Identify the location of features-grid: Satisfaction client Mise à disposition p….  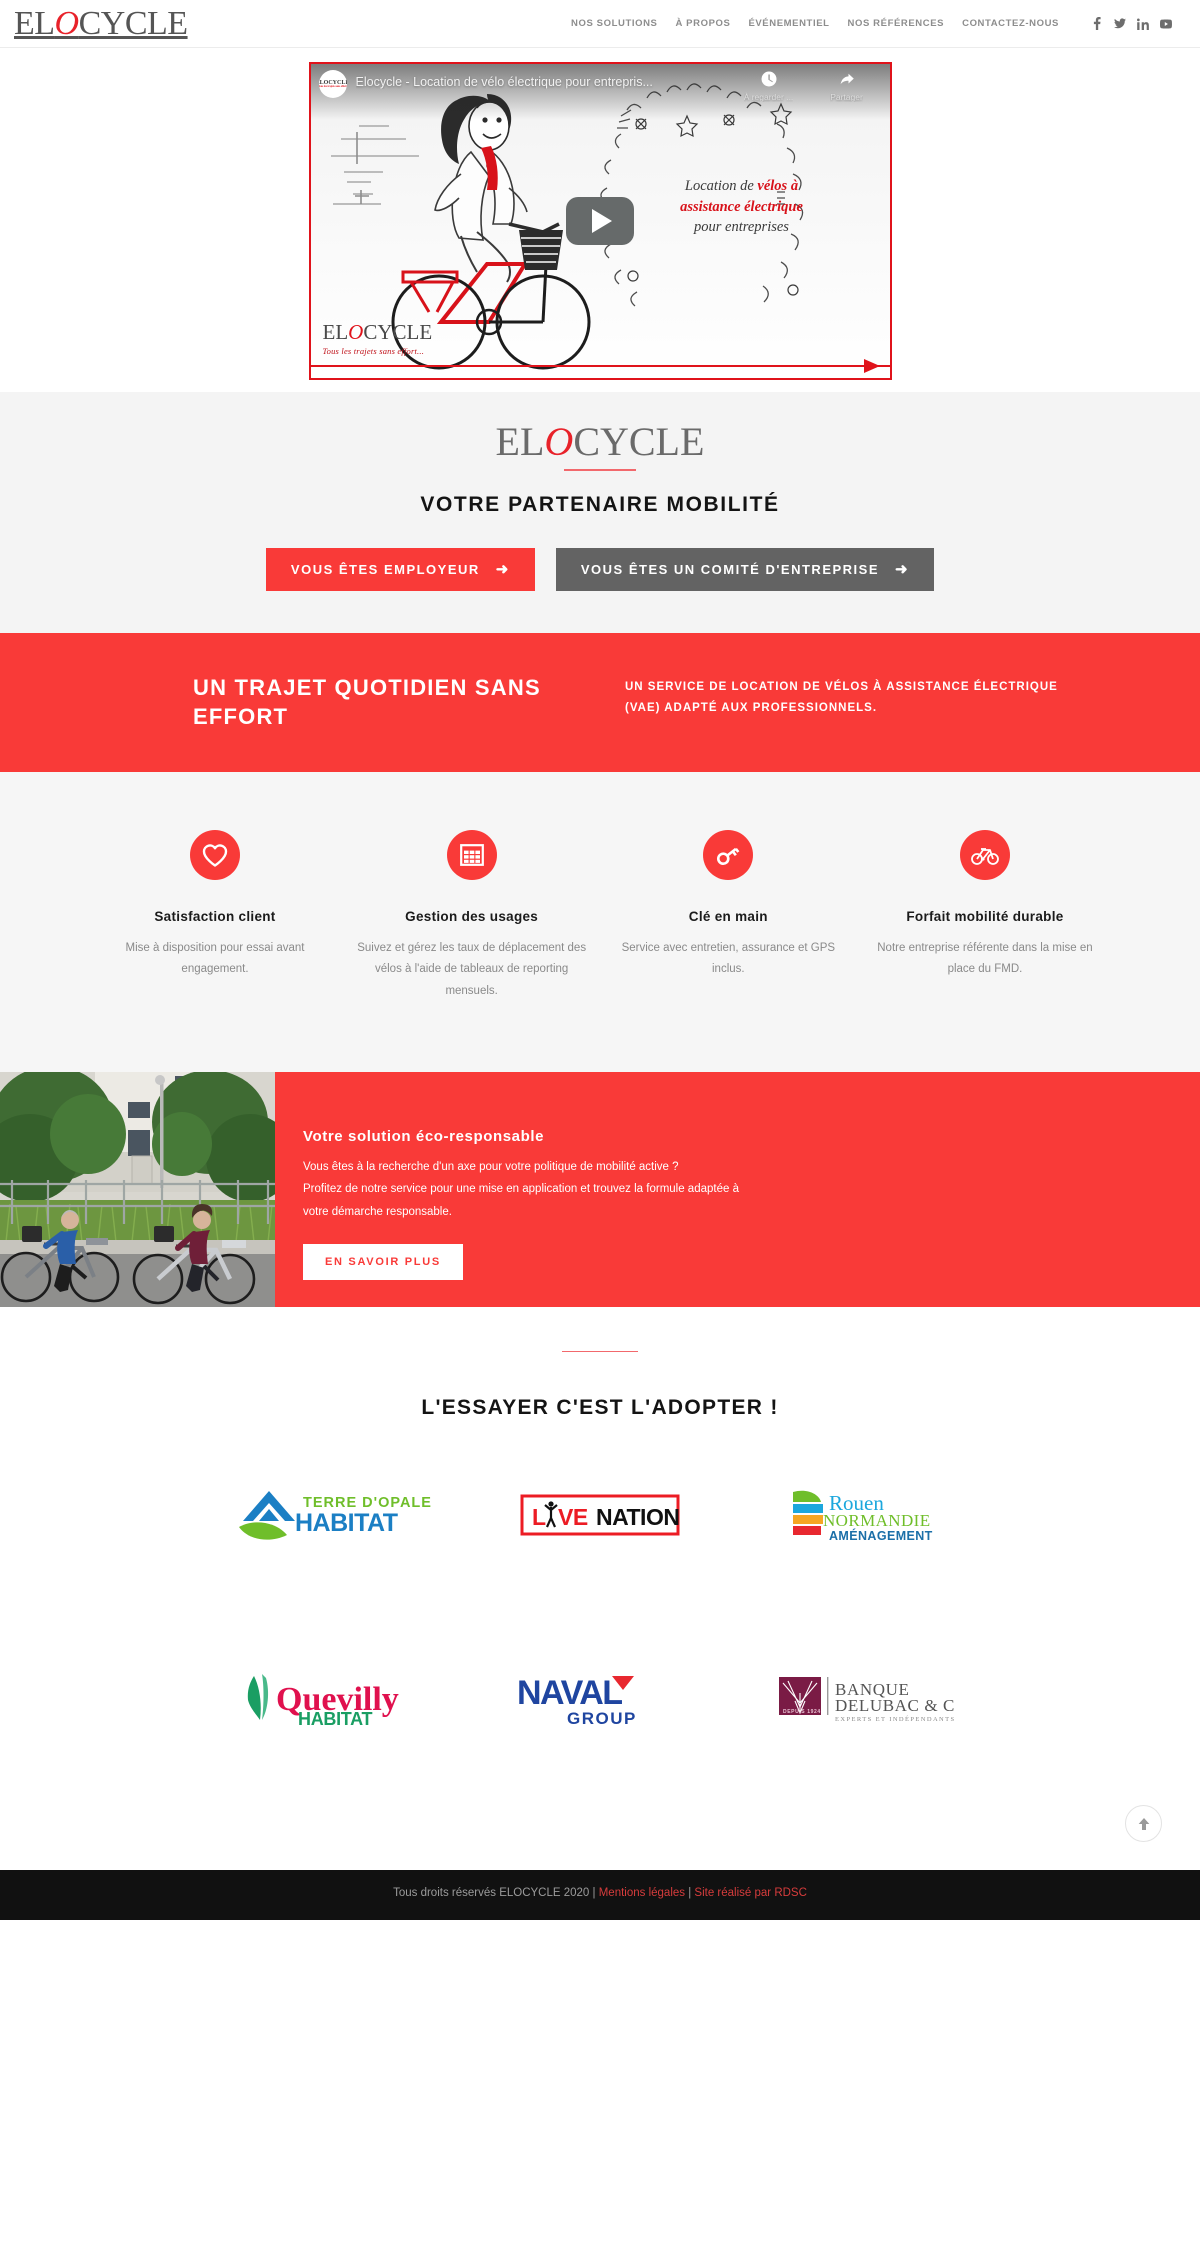
(600, 915).